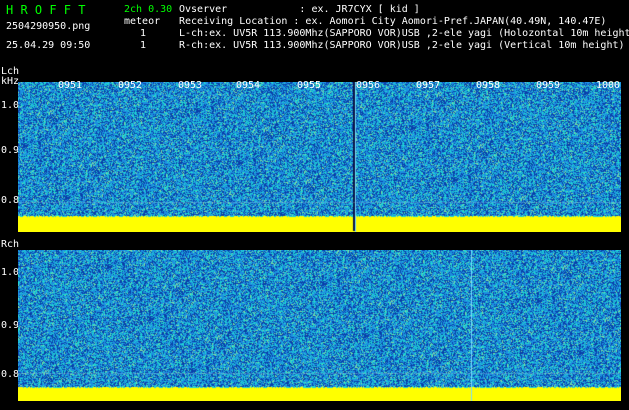 The image size is (629, 410). Describe the element at coordinates (70, 85) in the screenshot. I see `time-tick: 0951` at that location.